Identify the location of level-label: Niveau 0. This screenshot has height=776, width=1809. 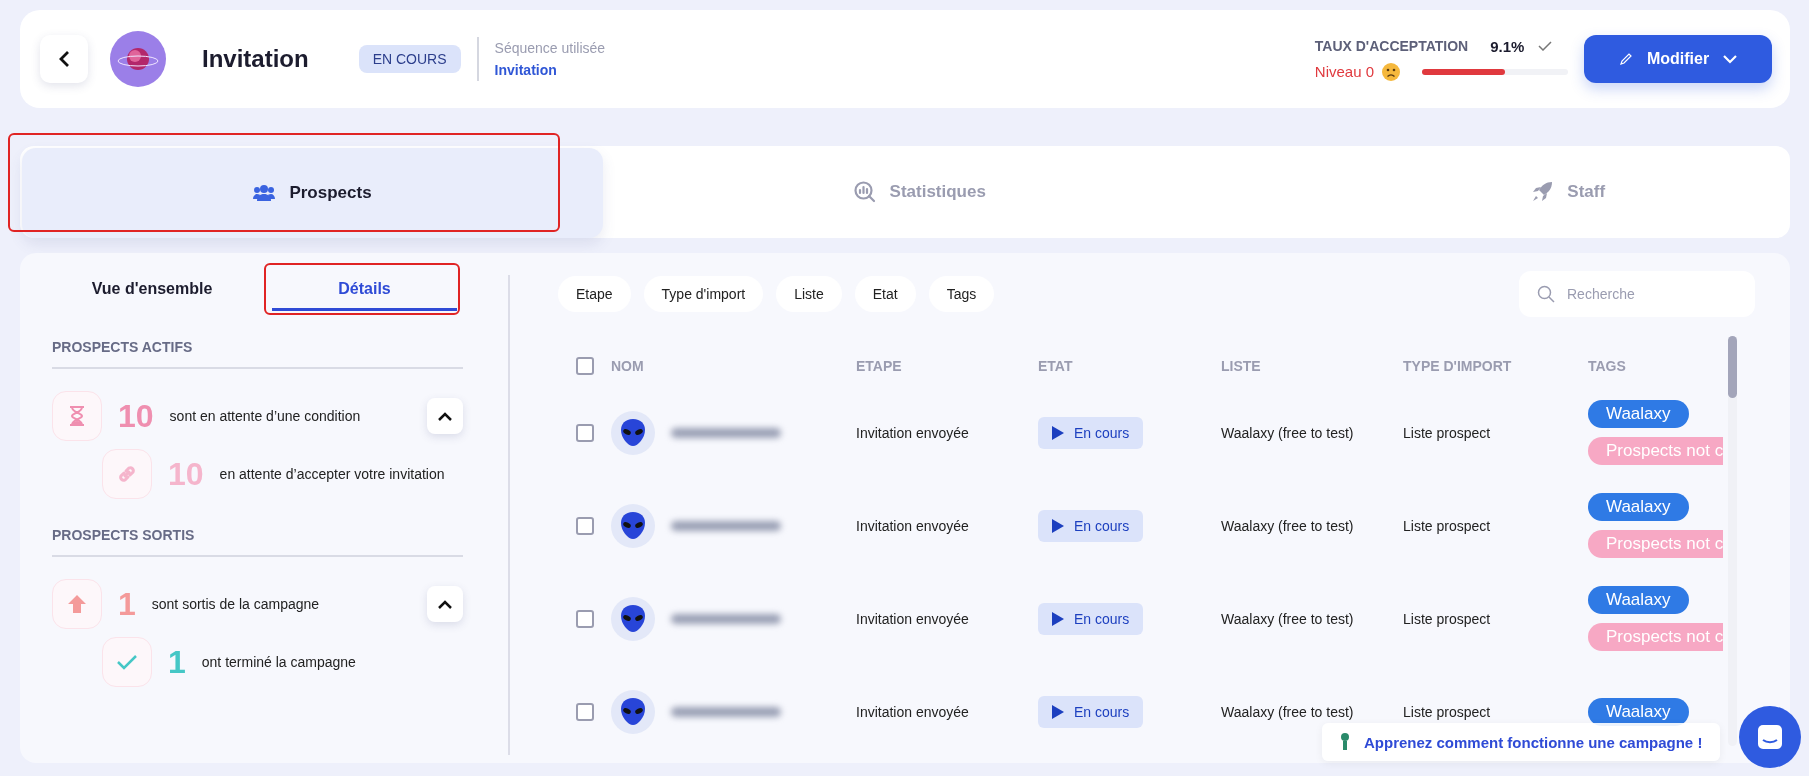
(1344, 71).